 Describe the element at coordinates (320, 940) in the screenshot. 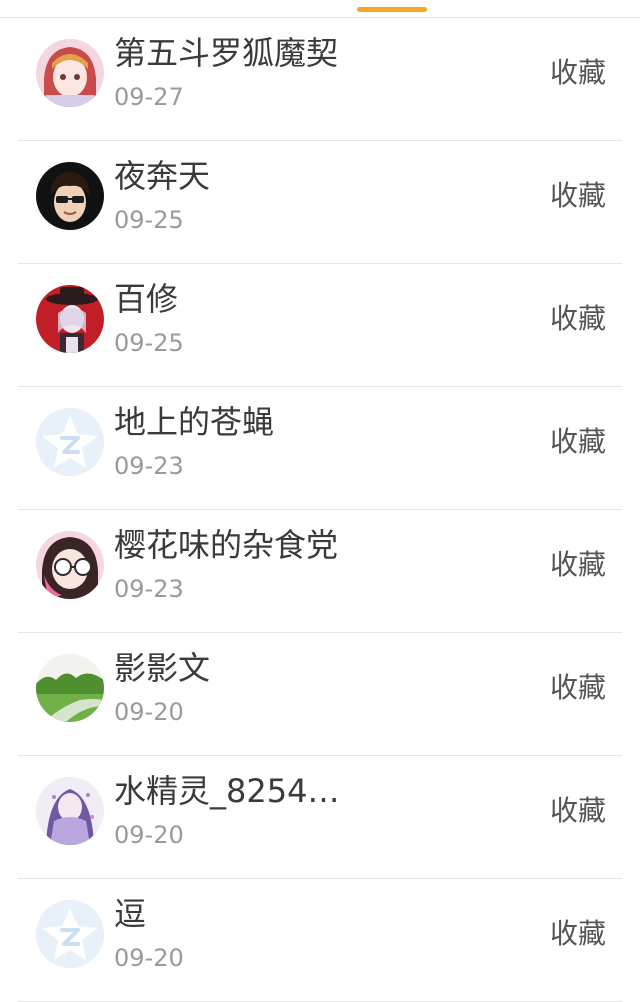

I see `list-item: 逗 09-20 收藏` at that location.